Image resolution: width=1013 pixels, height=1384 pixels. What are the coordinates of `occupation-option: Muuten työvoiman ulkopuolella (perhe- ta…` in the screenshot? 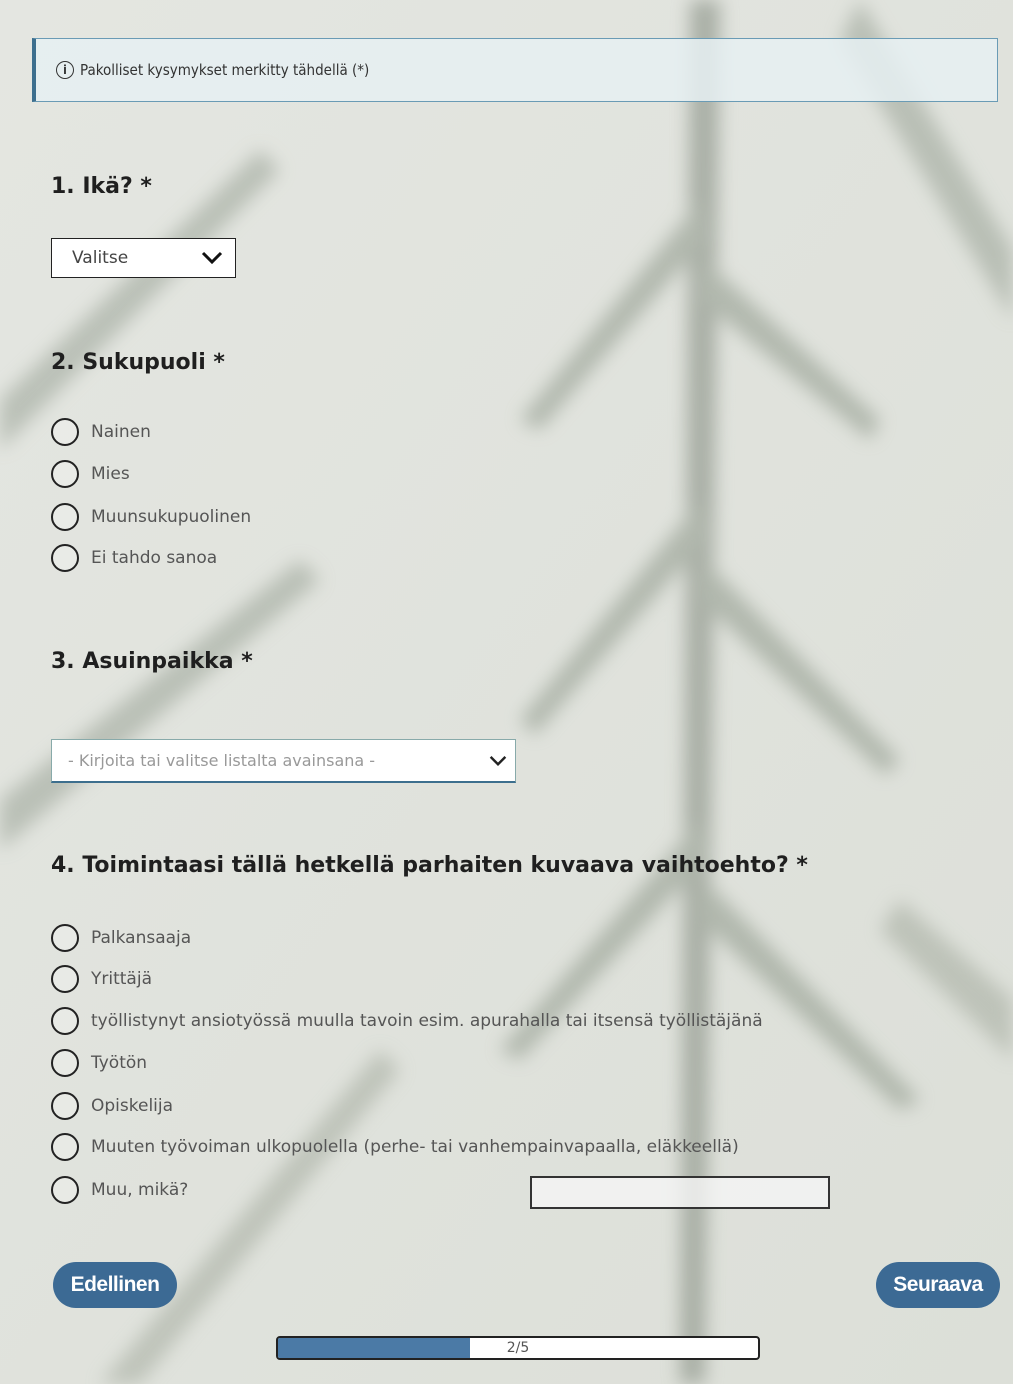 It's located at (395, 1147).